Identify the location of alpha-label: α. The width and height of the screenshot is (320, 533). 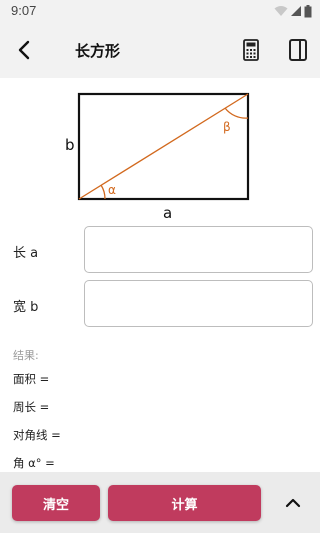
(112, 190).